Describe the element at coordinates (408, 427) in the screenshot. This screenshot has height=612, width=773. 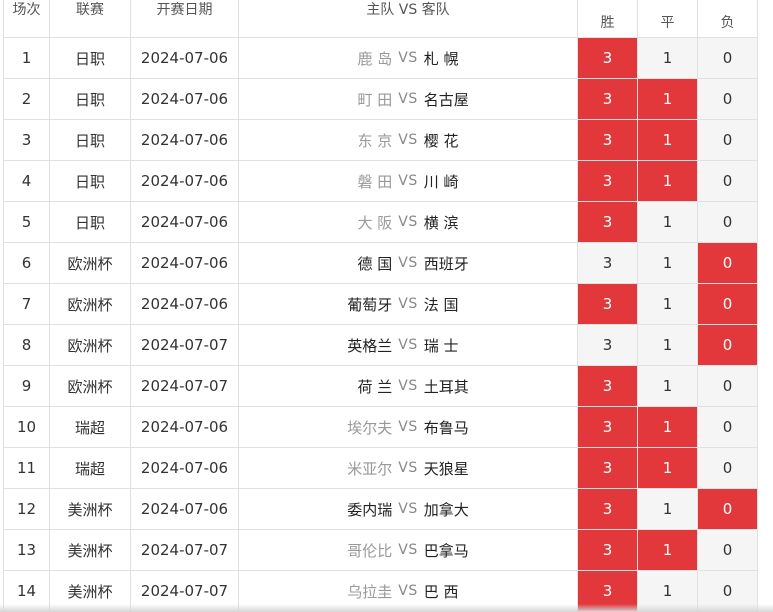
I see `match-teams: 埃尔夫 VS 布鲁马` at that location.